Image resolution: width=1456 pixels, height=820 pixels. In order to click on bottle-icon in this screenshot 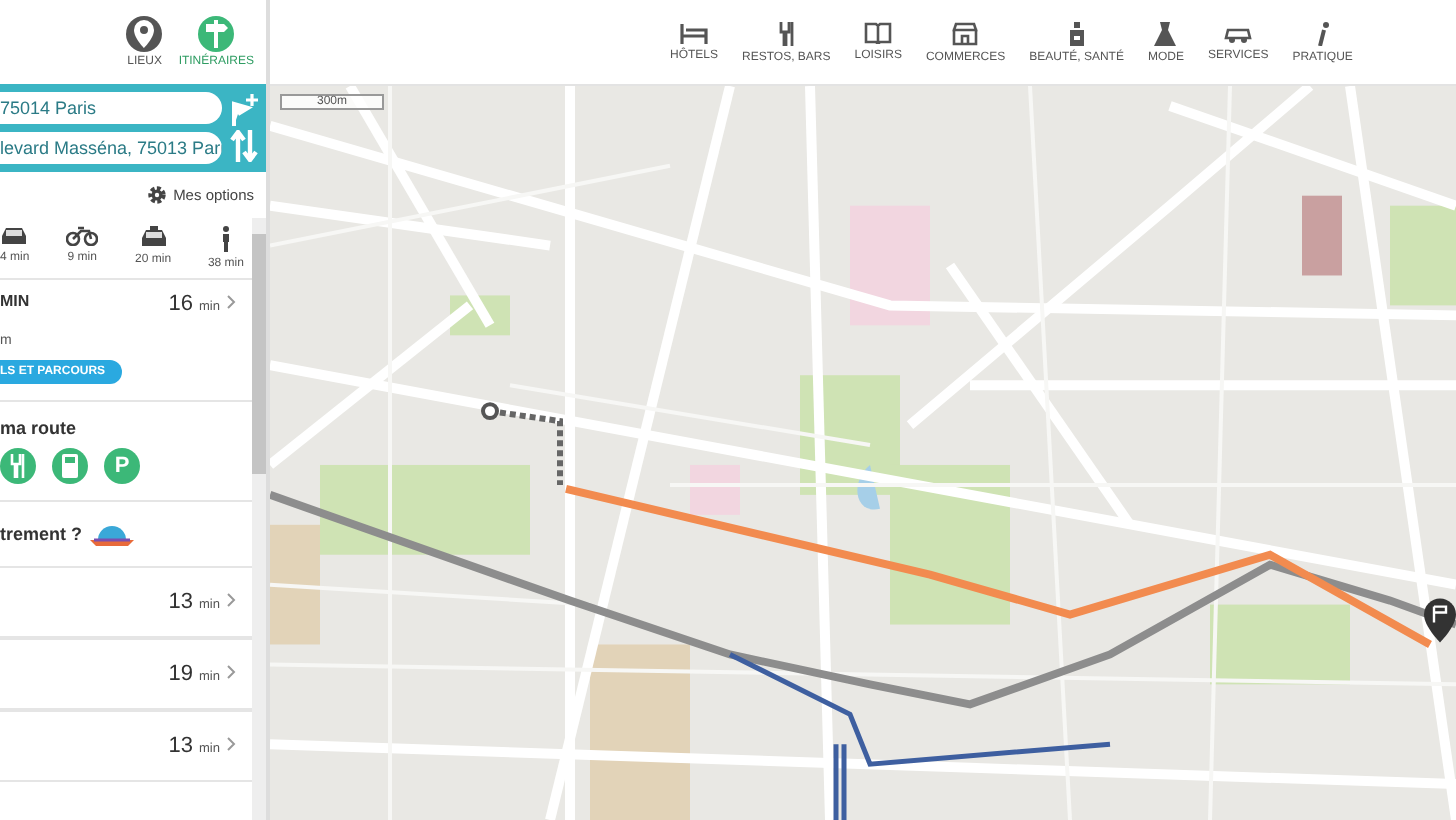, I will do `click(1076, 33)`.